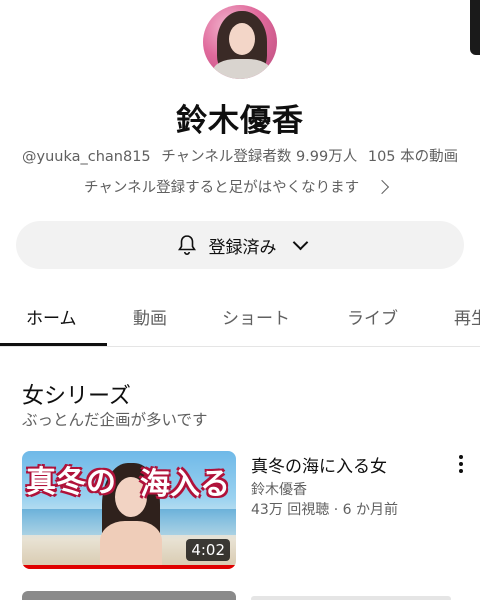 The width and height of the screenshot is (480, 600). Describe the element at coordinates (242, 247) in the screenshot. I see `subscribed-label: 登録済み` at that location.